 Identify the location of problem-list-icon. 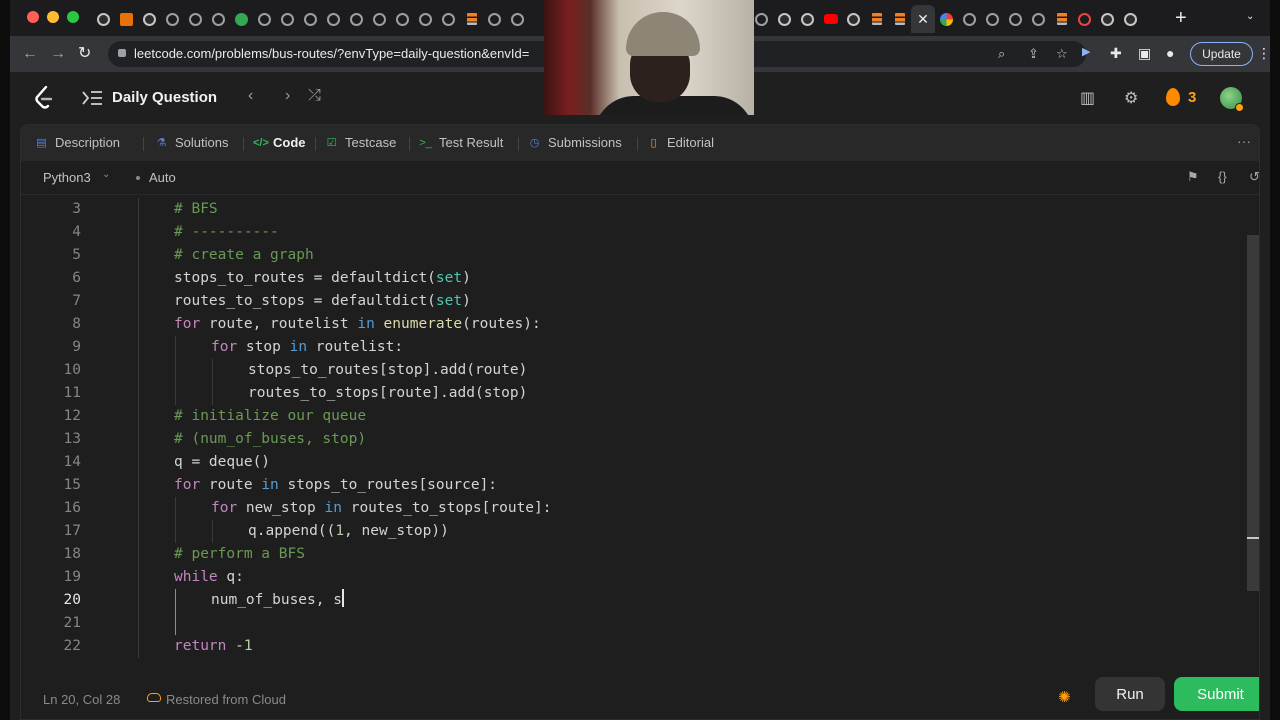
(92, 98).